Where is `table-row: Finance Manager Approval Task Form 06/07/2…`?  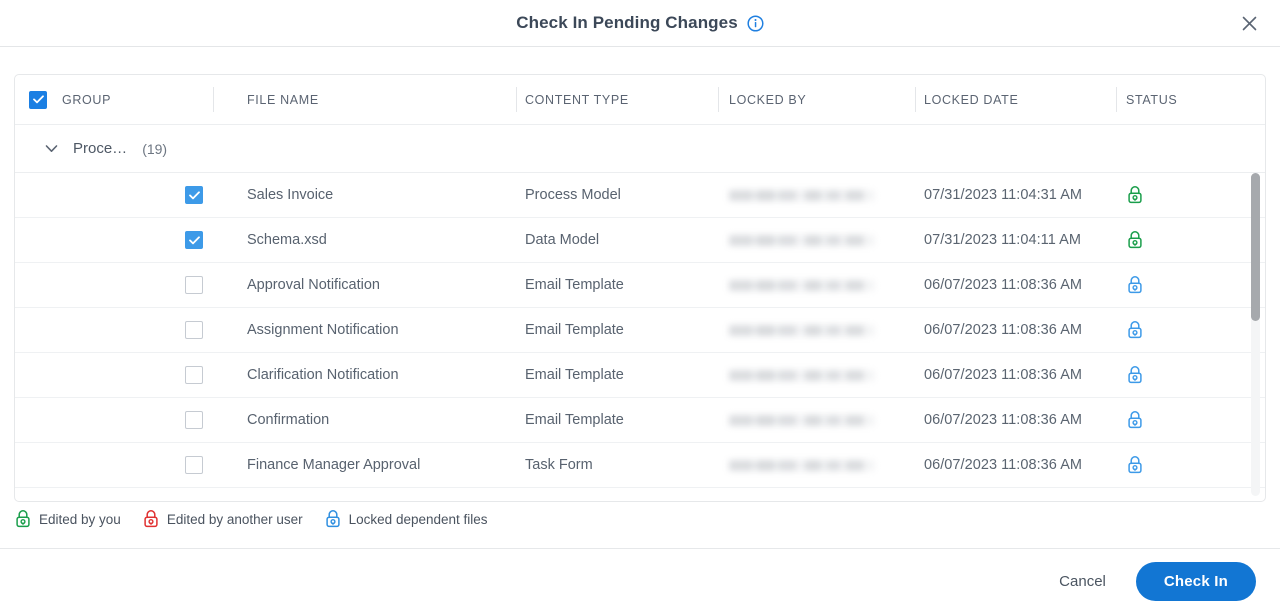
table-row: Finance Manager Approval Task Form 06/07/2… is located at coordinates (640, 465).